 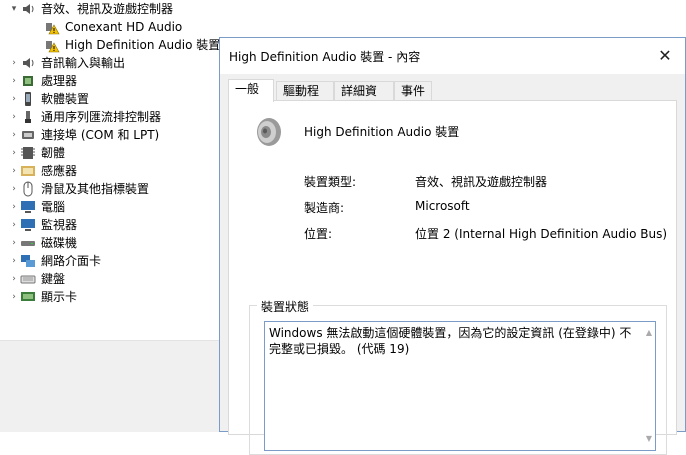 What do you see at coordinates (83, 63) in the screenshot?
I see `tree-item-label: 音訊輸入與輸出` at bounding box center [83, 63].